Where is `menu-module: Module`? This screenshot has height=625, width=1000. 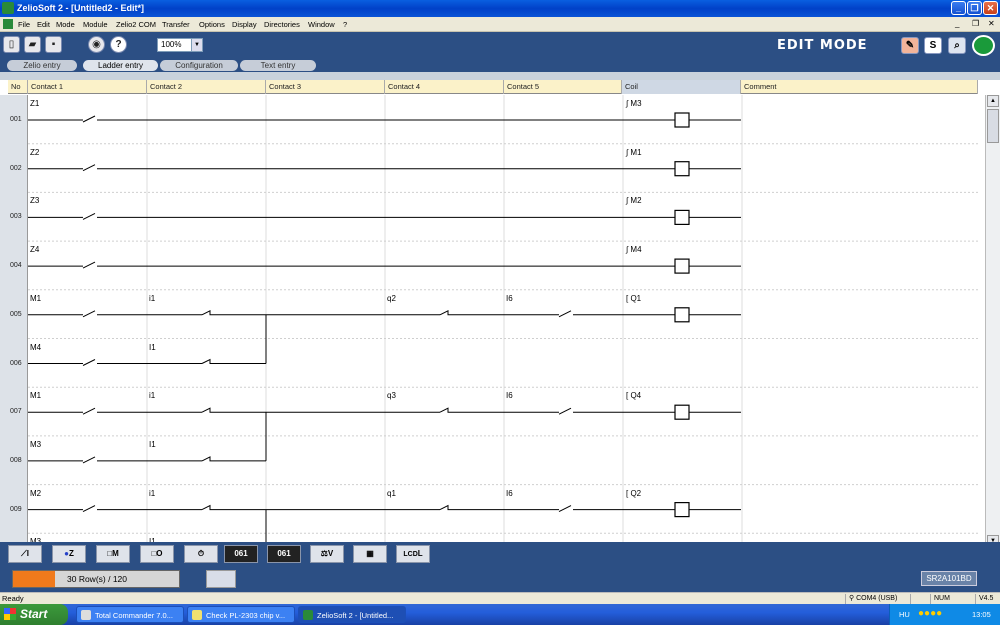 menu-module: Module is located at coordinates (95, 24).